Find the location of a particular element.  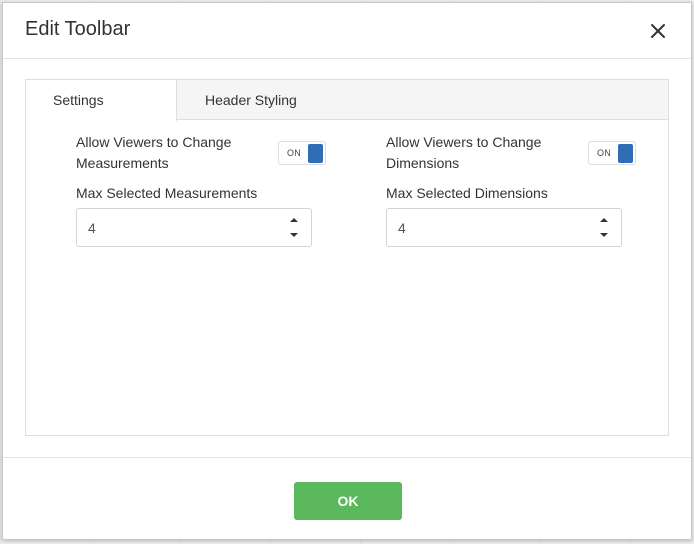

max-dimensions-stepper is located at coordinates (504, 227).